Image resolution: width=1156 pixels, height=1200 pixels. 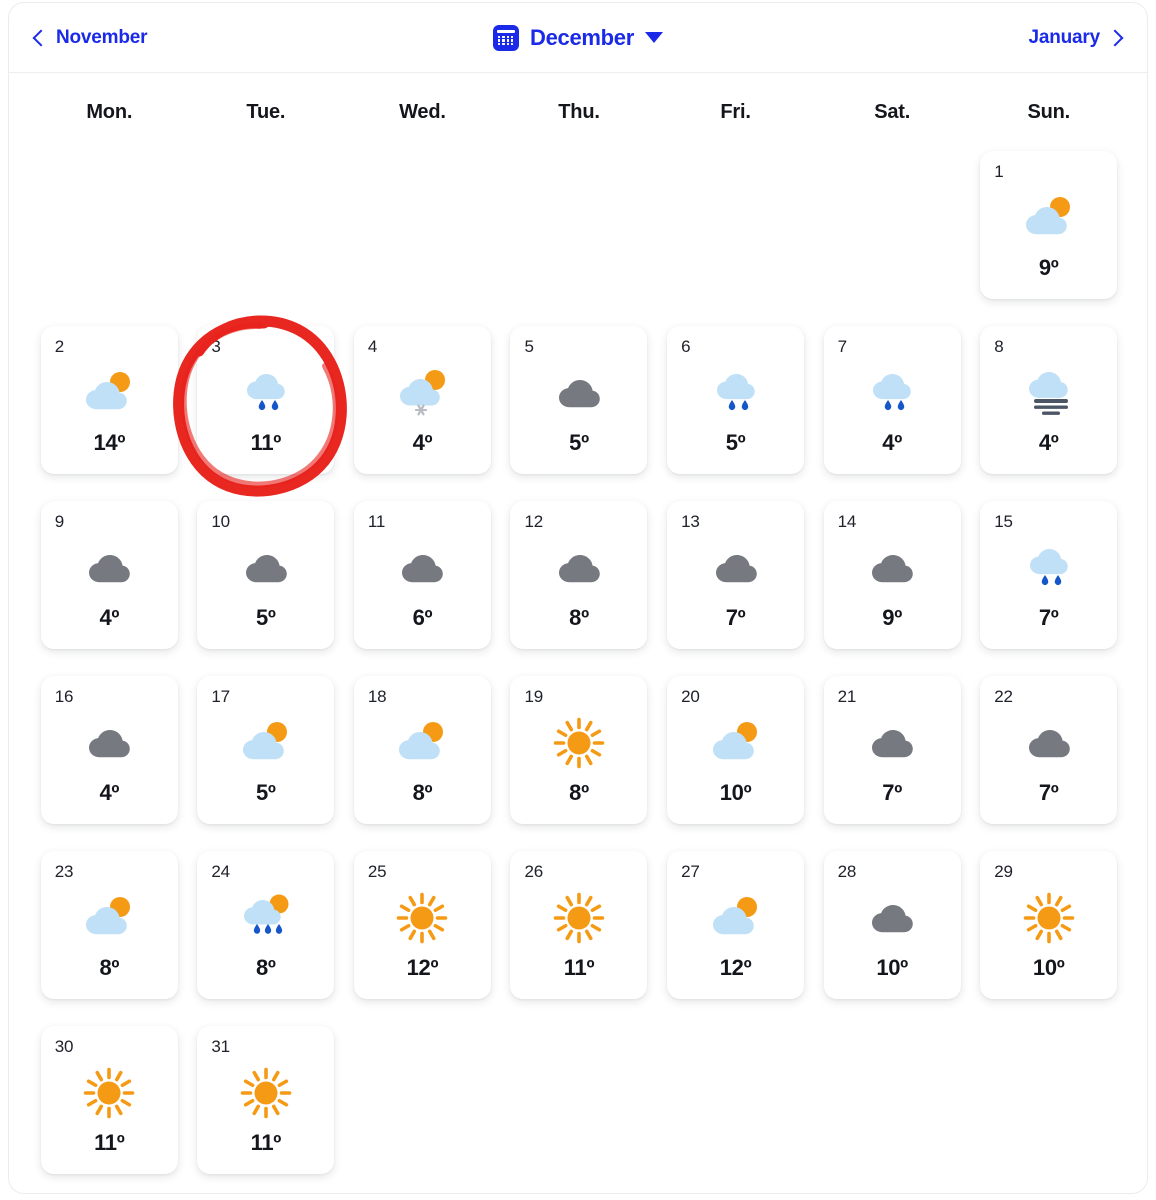 What do you see at coordinates (109, 111) in the screenshot?
I see `weekday-header-0: Mon.` at bounding box center [109, 111].